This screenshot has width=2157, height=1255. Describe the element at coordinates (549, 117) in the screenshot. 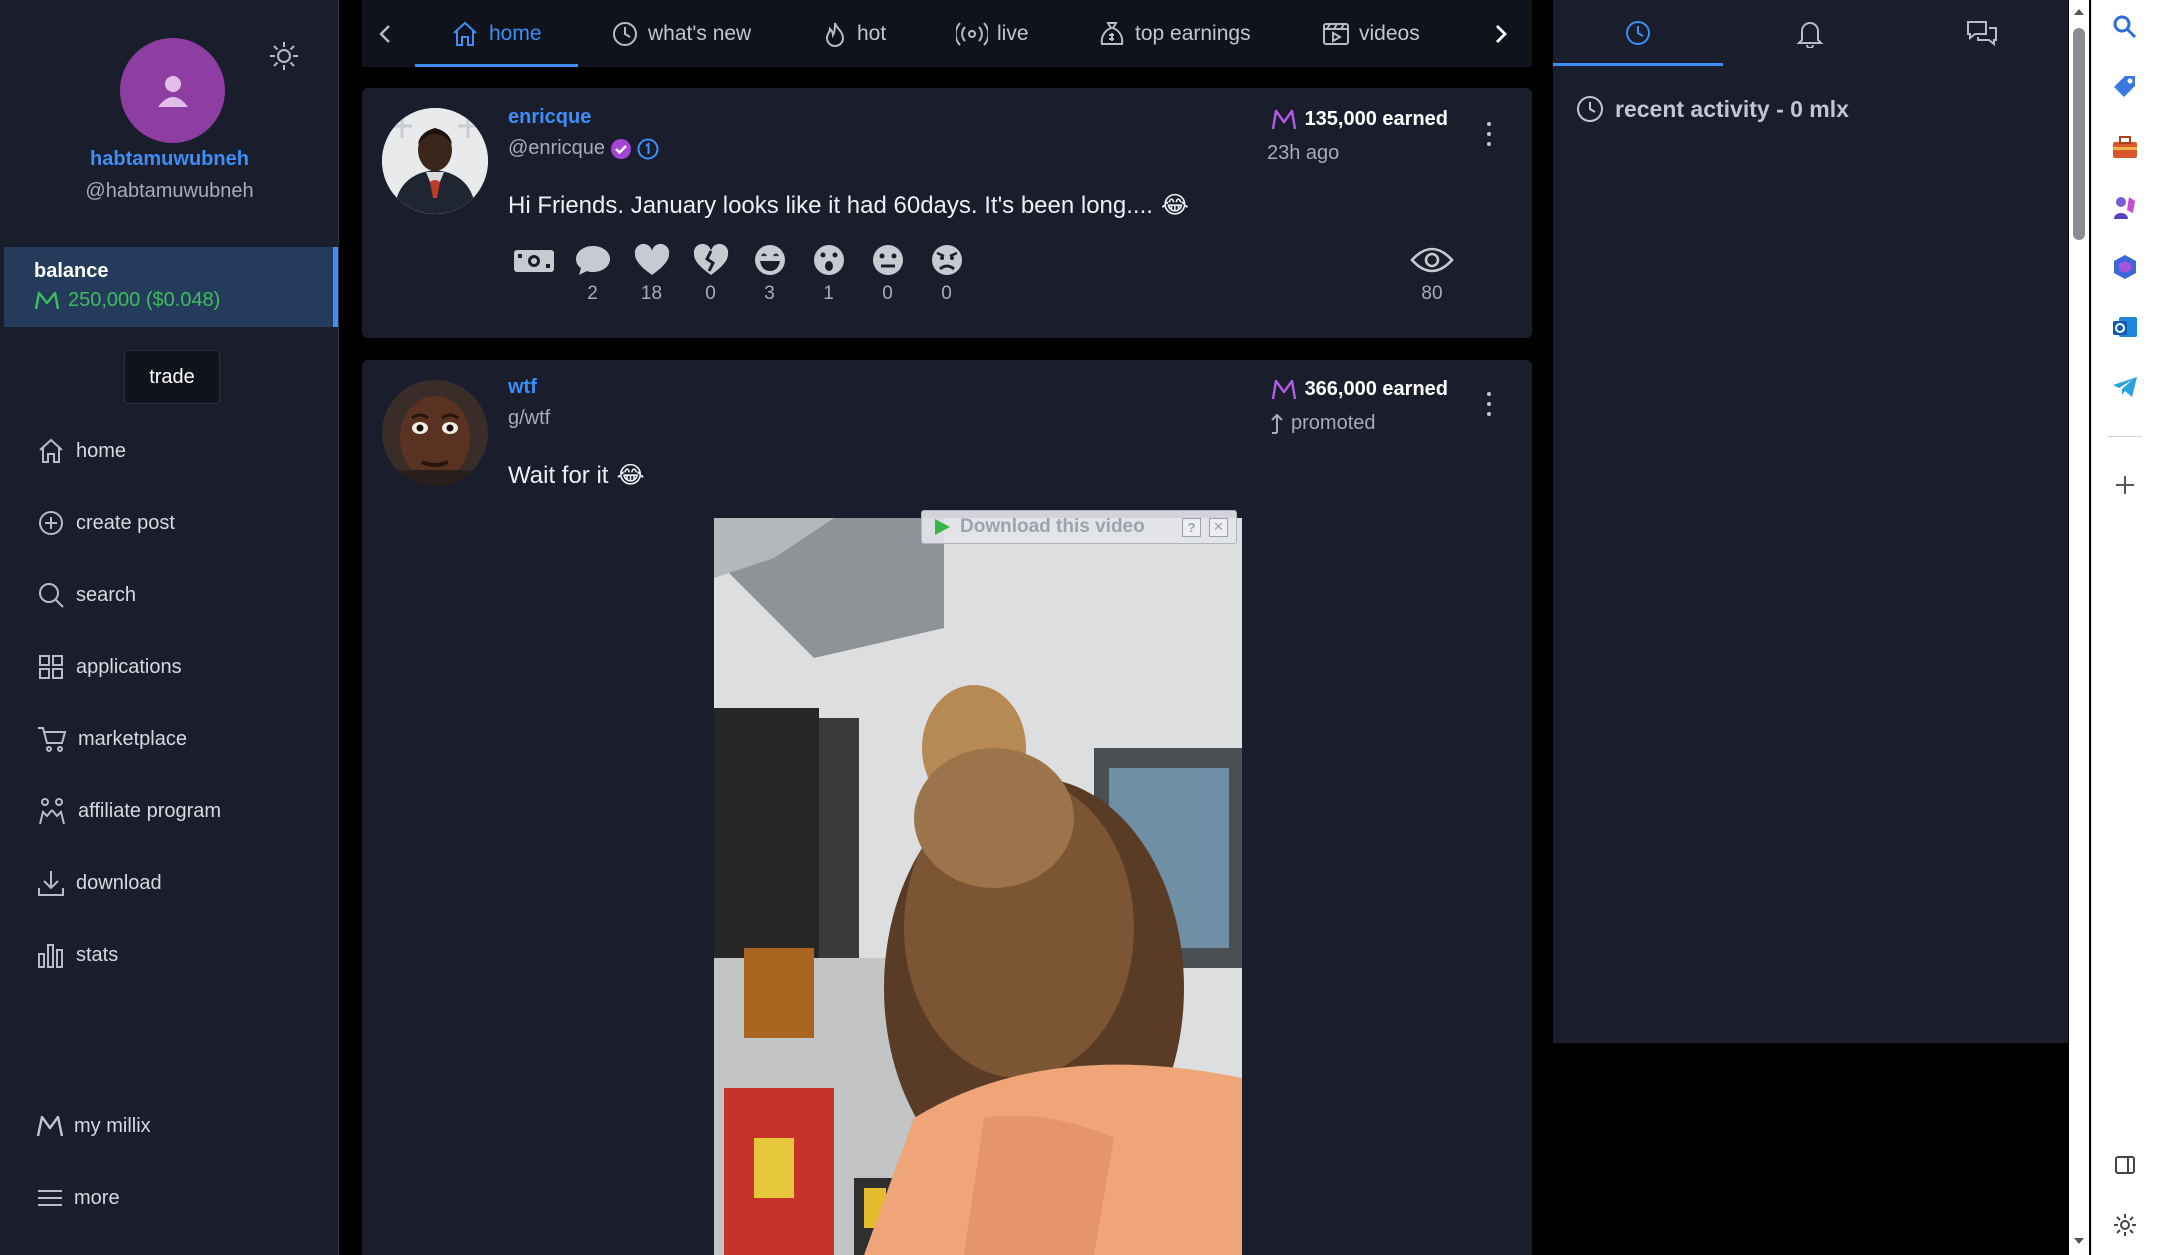

I see `post-author: enricque` at that location.